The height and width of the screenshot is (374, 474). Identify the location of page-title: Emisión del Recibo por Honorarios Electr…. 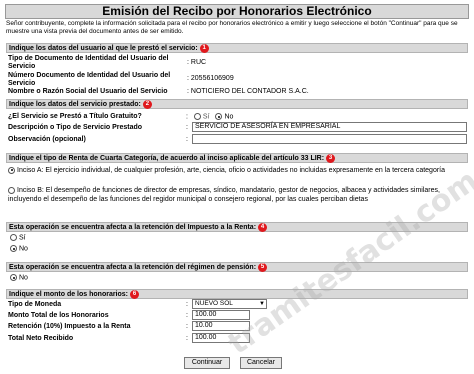
(237, 11).